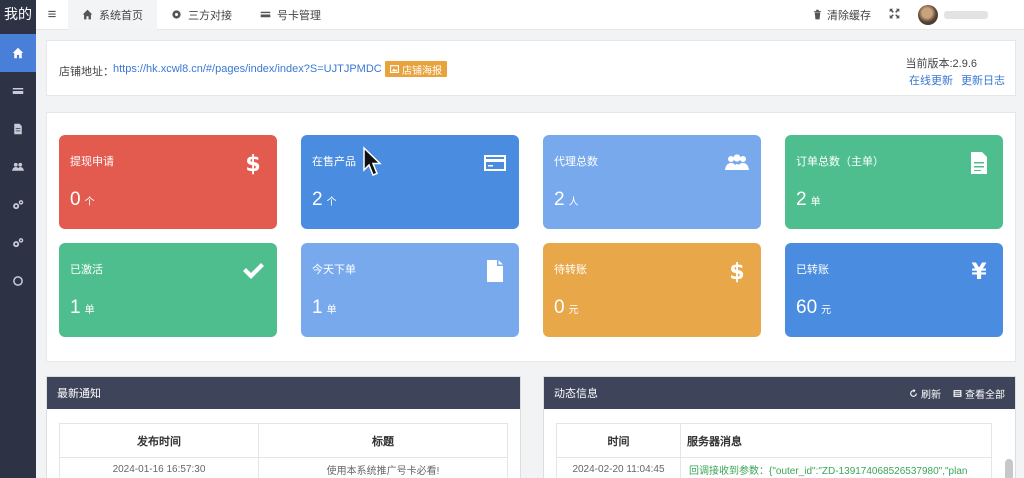  Describe the element at coordinates (410, 182) in the screenshot. I see `card-products-on-sale: 在售产品 2个` at that location.